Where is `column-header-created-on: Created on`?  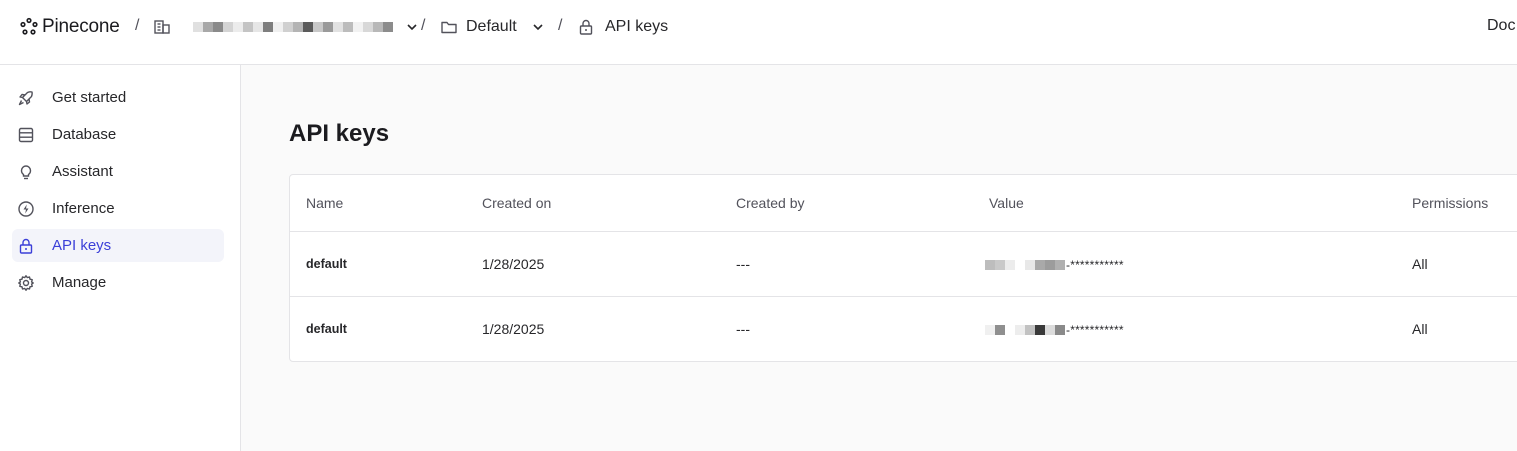
column-header-created-on: Created on is located at coordinates (516, 203).